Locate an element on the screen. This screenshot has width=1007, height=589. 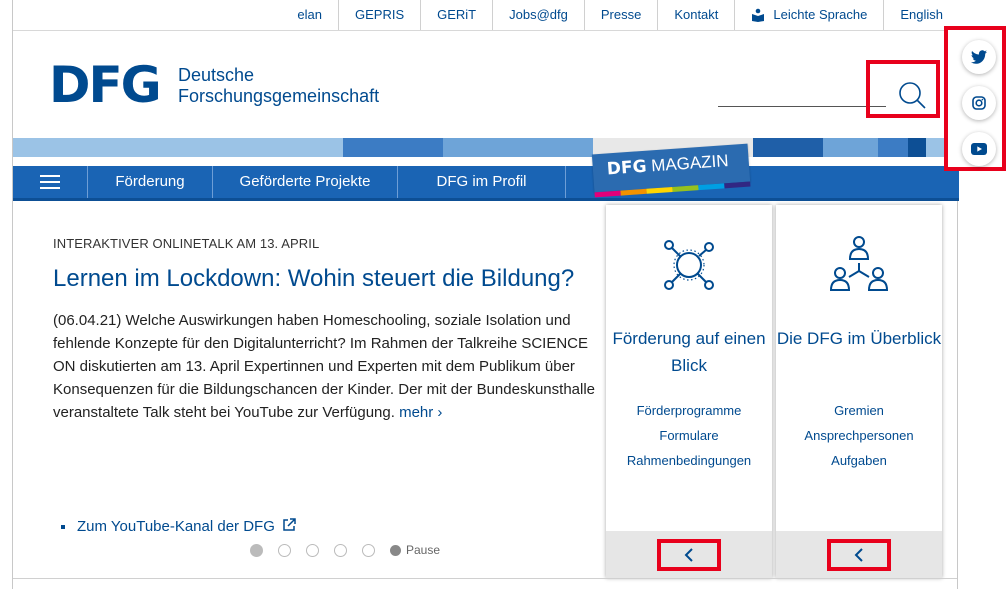
link-presse: Presse is located at coordinates (620, 15).